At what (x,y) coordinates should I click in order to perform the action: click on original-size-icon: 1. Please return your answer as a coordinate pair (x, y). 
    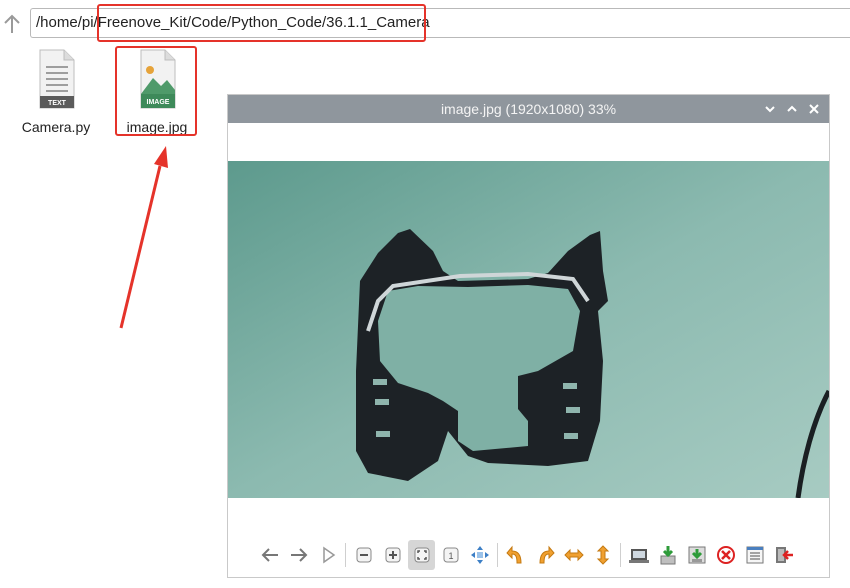
    Looking at the image, I should click on (450, 555).